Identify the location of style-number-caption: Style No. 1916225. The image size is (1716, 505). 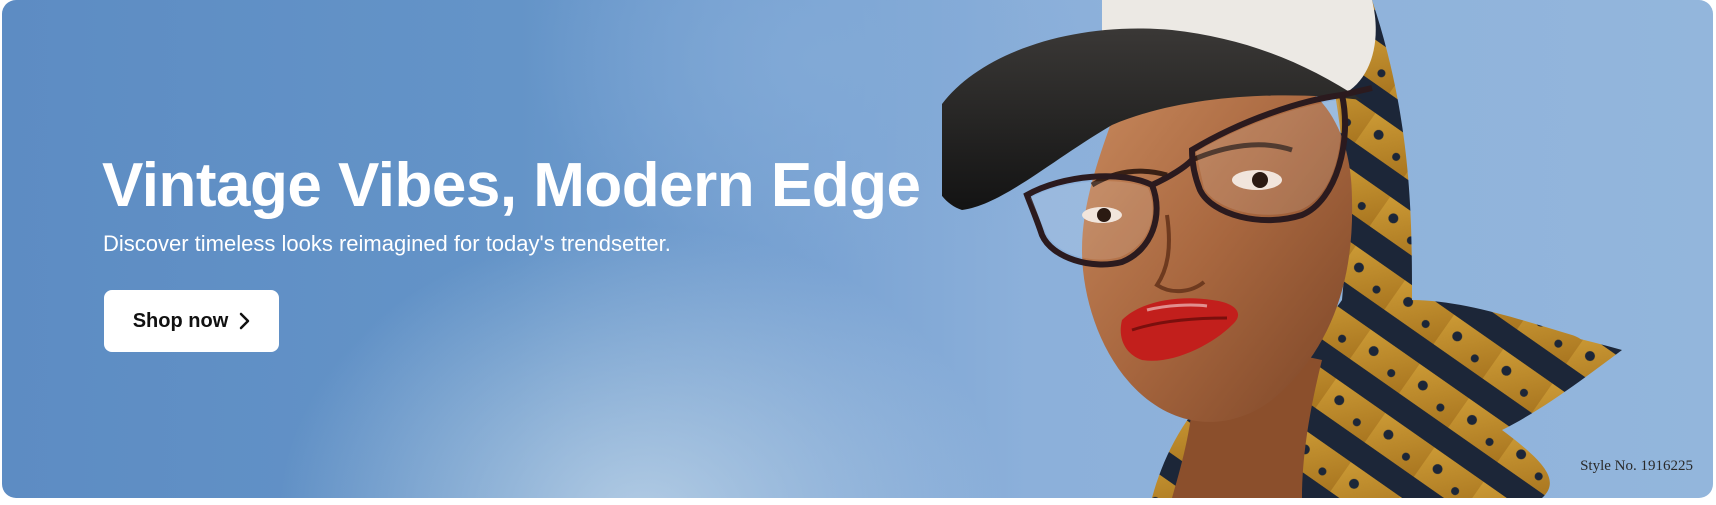
(1636, 466).